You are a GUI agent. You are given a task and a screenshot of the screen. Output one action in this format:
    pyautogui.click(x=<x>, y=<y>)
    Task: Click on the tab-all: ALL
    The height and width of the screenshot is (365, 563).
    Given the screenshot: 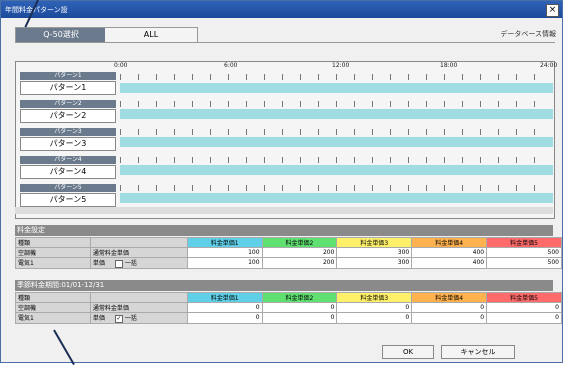 What is the action you would take?
    pyautogui.click(x=151, y=35)
    